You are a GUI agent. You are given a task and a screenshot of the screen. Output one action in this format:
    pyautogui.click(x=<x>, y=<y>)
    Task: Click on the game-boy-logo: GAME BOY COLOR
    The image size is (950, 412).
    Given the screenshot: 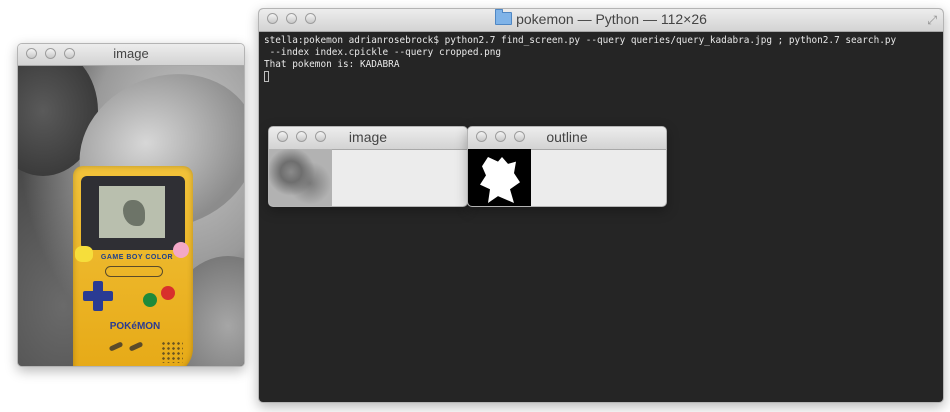 What is the action you would take?
    pyautogui.click(x=137, y=257)
    